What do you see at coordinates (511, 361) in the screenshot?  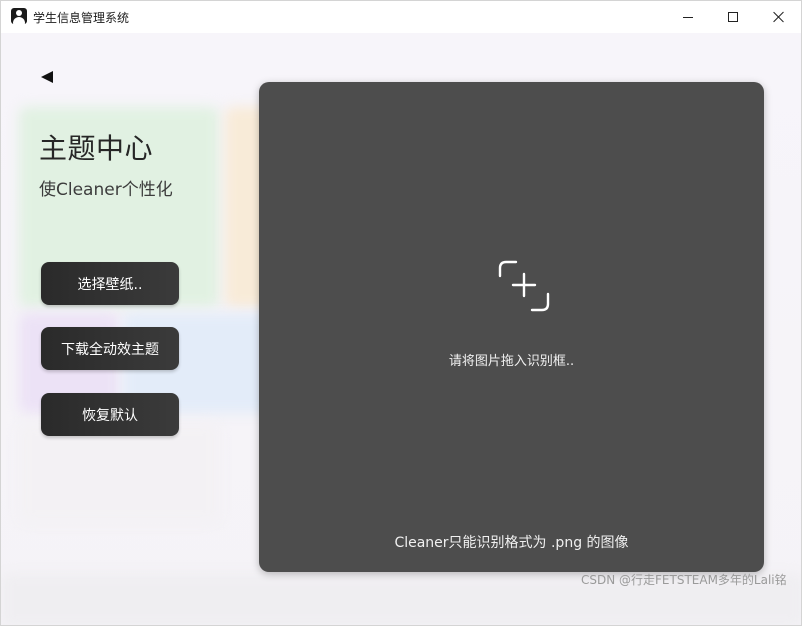 I see `drop-hint: 请将图片拖入识别框..` at bounding box center [511, 361].